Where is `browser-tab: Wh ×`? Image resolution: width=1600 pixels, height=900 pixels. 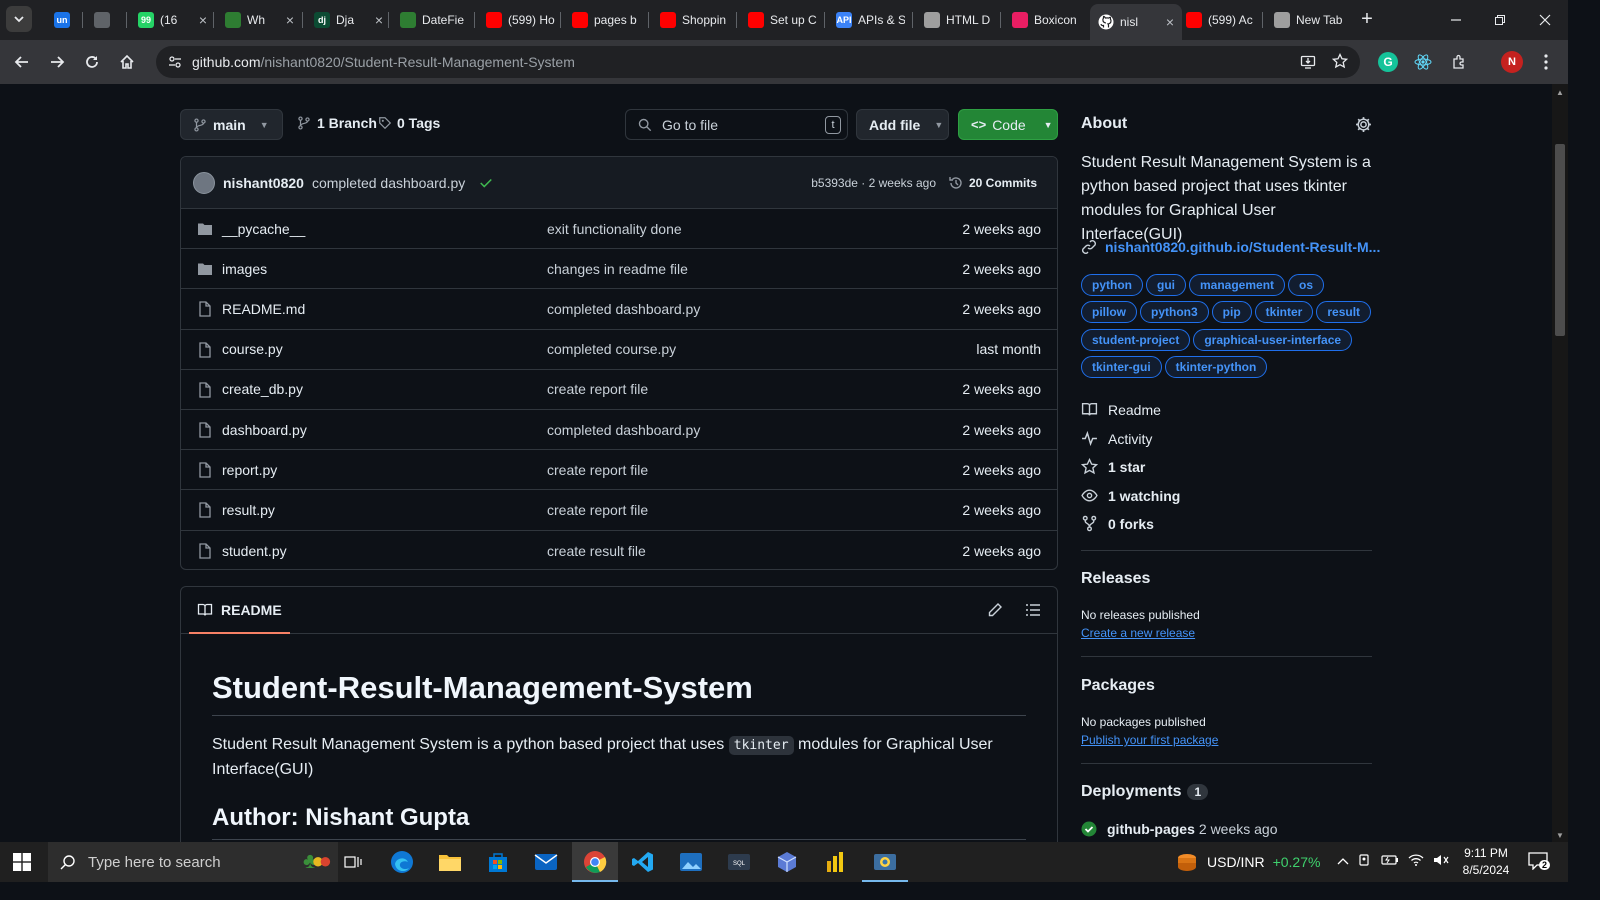
browser-tab: Wh × is located at coordinates (259, 20).